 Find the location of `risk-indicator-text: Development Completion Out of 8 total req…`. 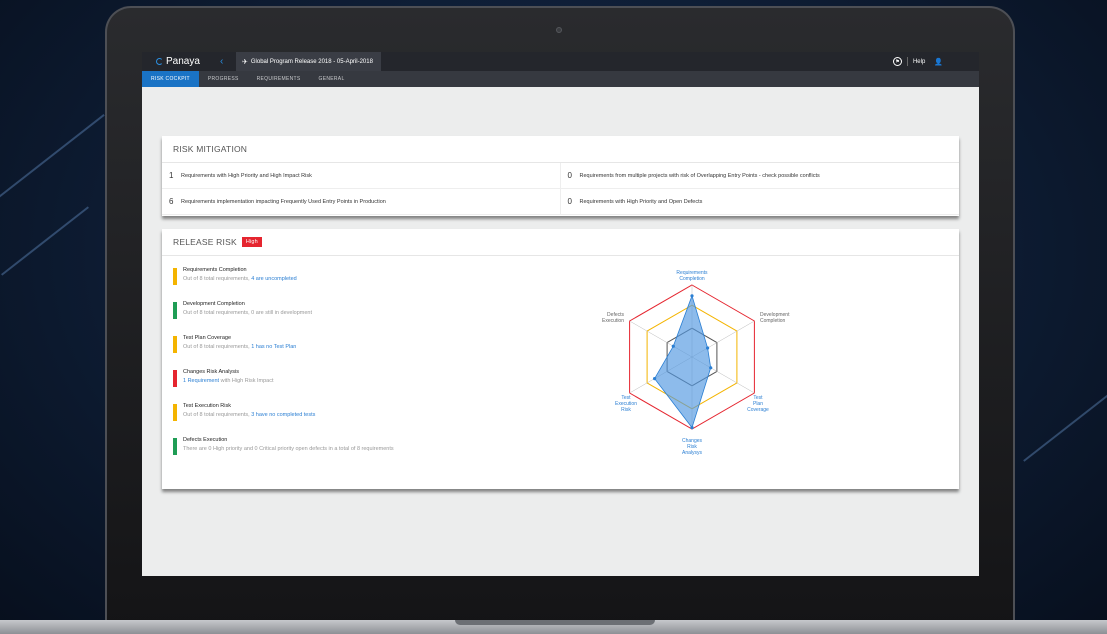

risk-indicator-text: Development Completion Out of 8 total req… is located at coordinates (247, 318).